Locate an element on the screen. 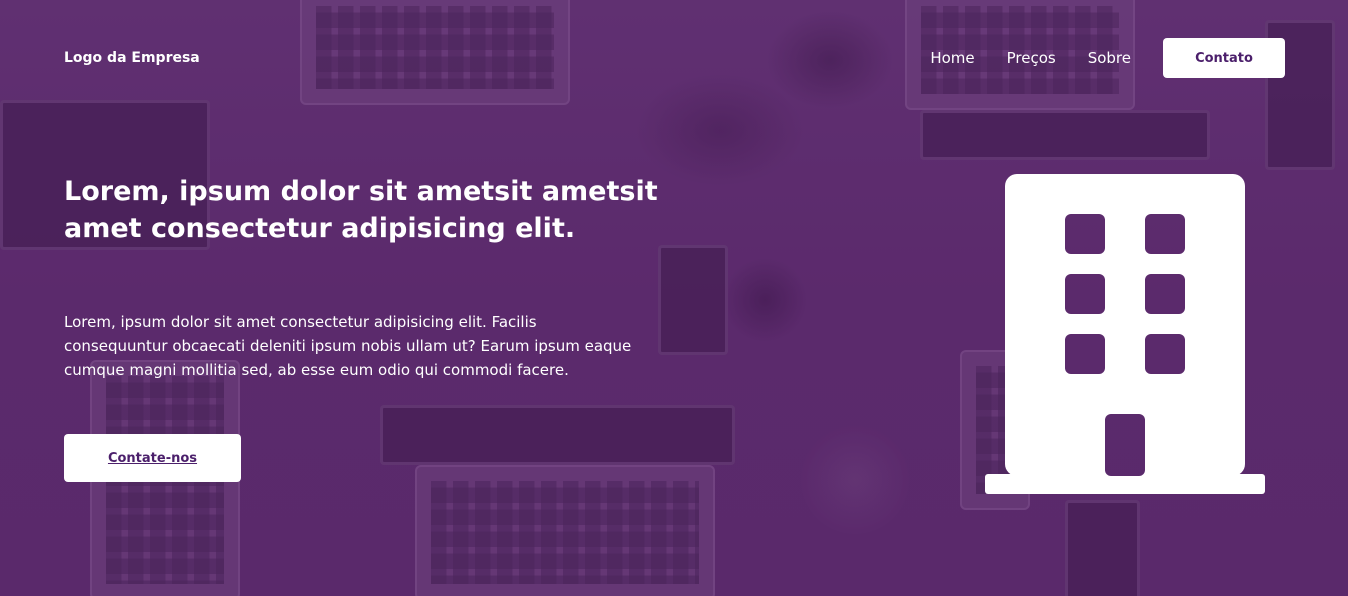 This screenshot has height=596, width=1348. main-nav: Home Preços Sobre Contato is located at coordinates (1107, 58).